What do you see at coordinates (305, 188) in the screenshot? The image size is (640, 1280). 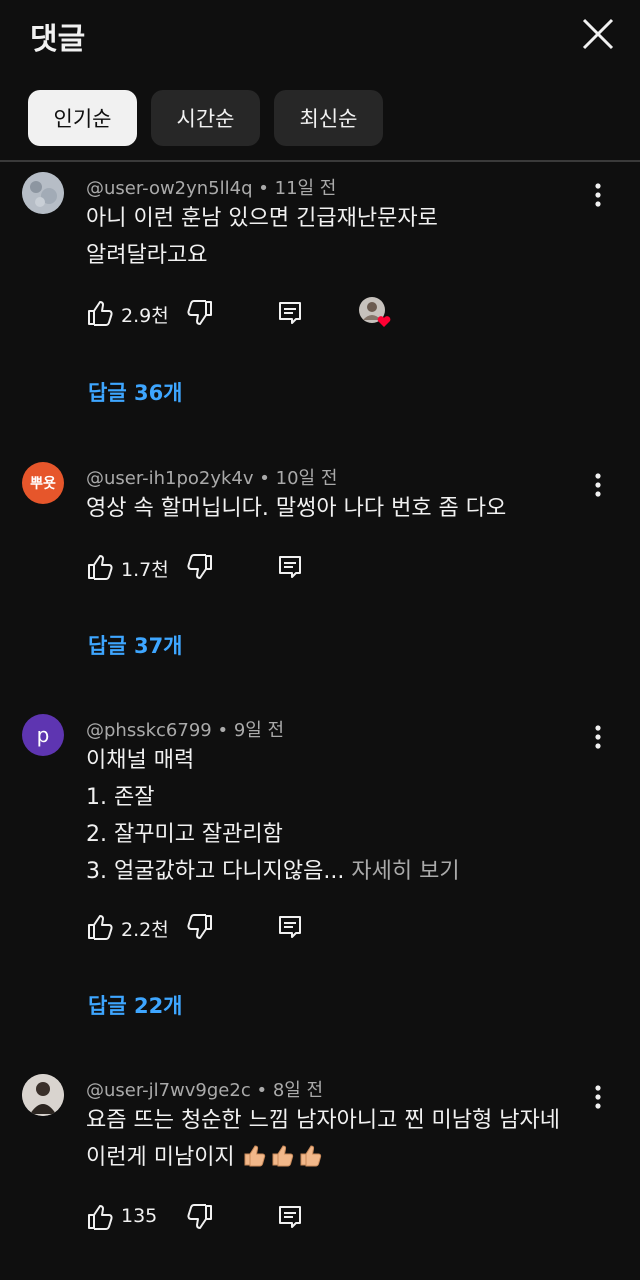 I see `comment-time: 11일 전` at bounding box center [305, 188].